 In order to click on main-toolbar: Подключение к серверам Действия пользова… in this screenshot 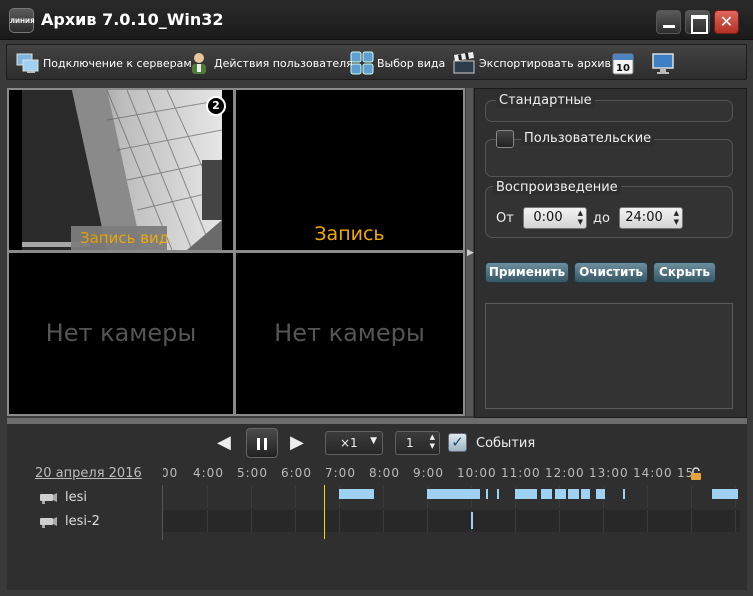, I will do `click(376, 62)`.